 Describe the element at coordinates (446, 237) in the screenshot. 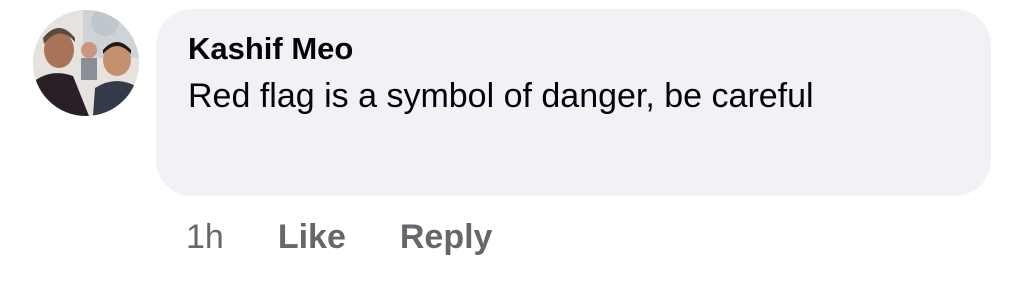

I see `reply-button: Reply` at that location.